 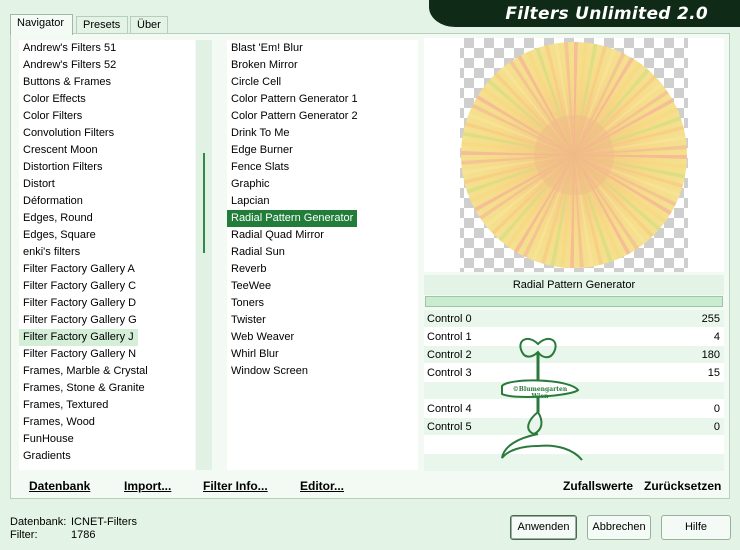 I want to click on category-item: FunHouse, so click(x=107, y=439).